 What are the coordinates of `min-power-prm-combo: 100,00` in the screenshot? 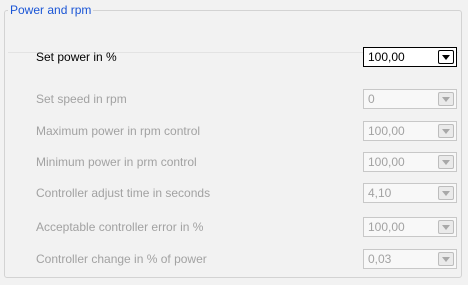 It's located at (410, 162).